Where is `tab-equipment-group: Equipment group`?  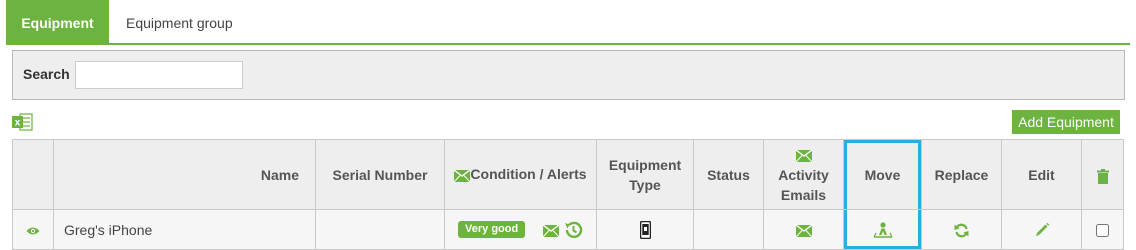
tab-equipment-group: Equipment group is located at coordinates (179, 21).